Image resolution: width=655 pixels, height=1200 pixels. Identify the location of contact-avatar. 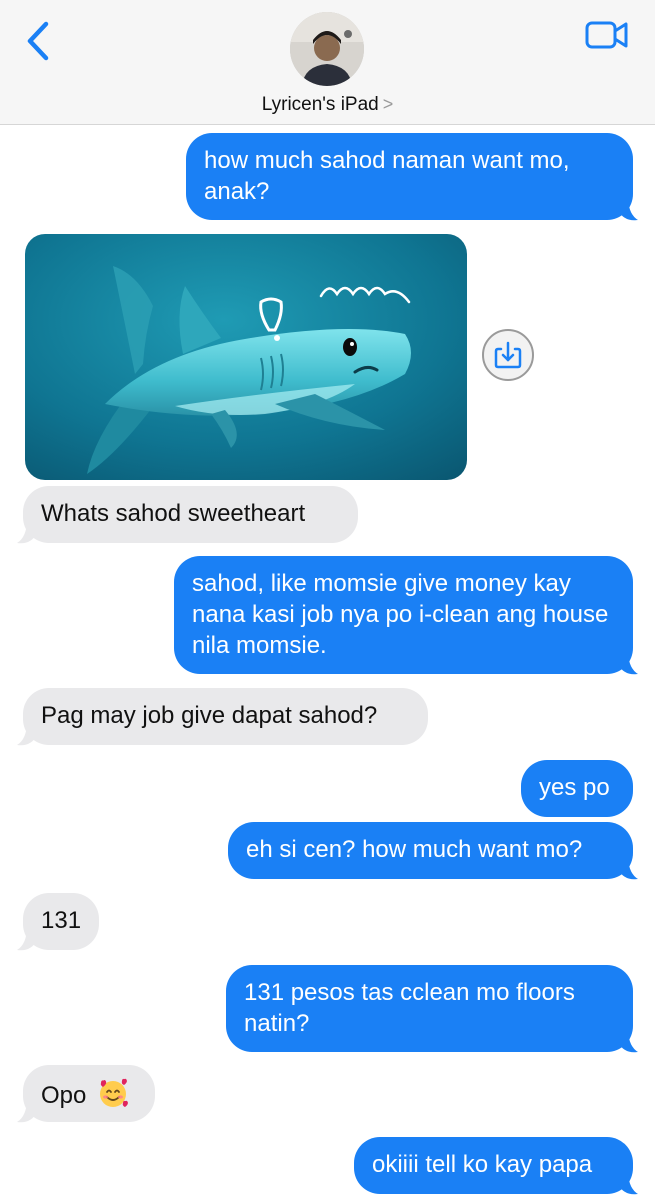
(327, 49).